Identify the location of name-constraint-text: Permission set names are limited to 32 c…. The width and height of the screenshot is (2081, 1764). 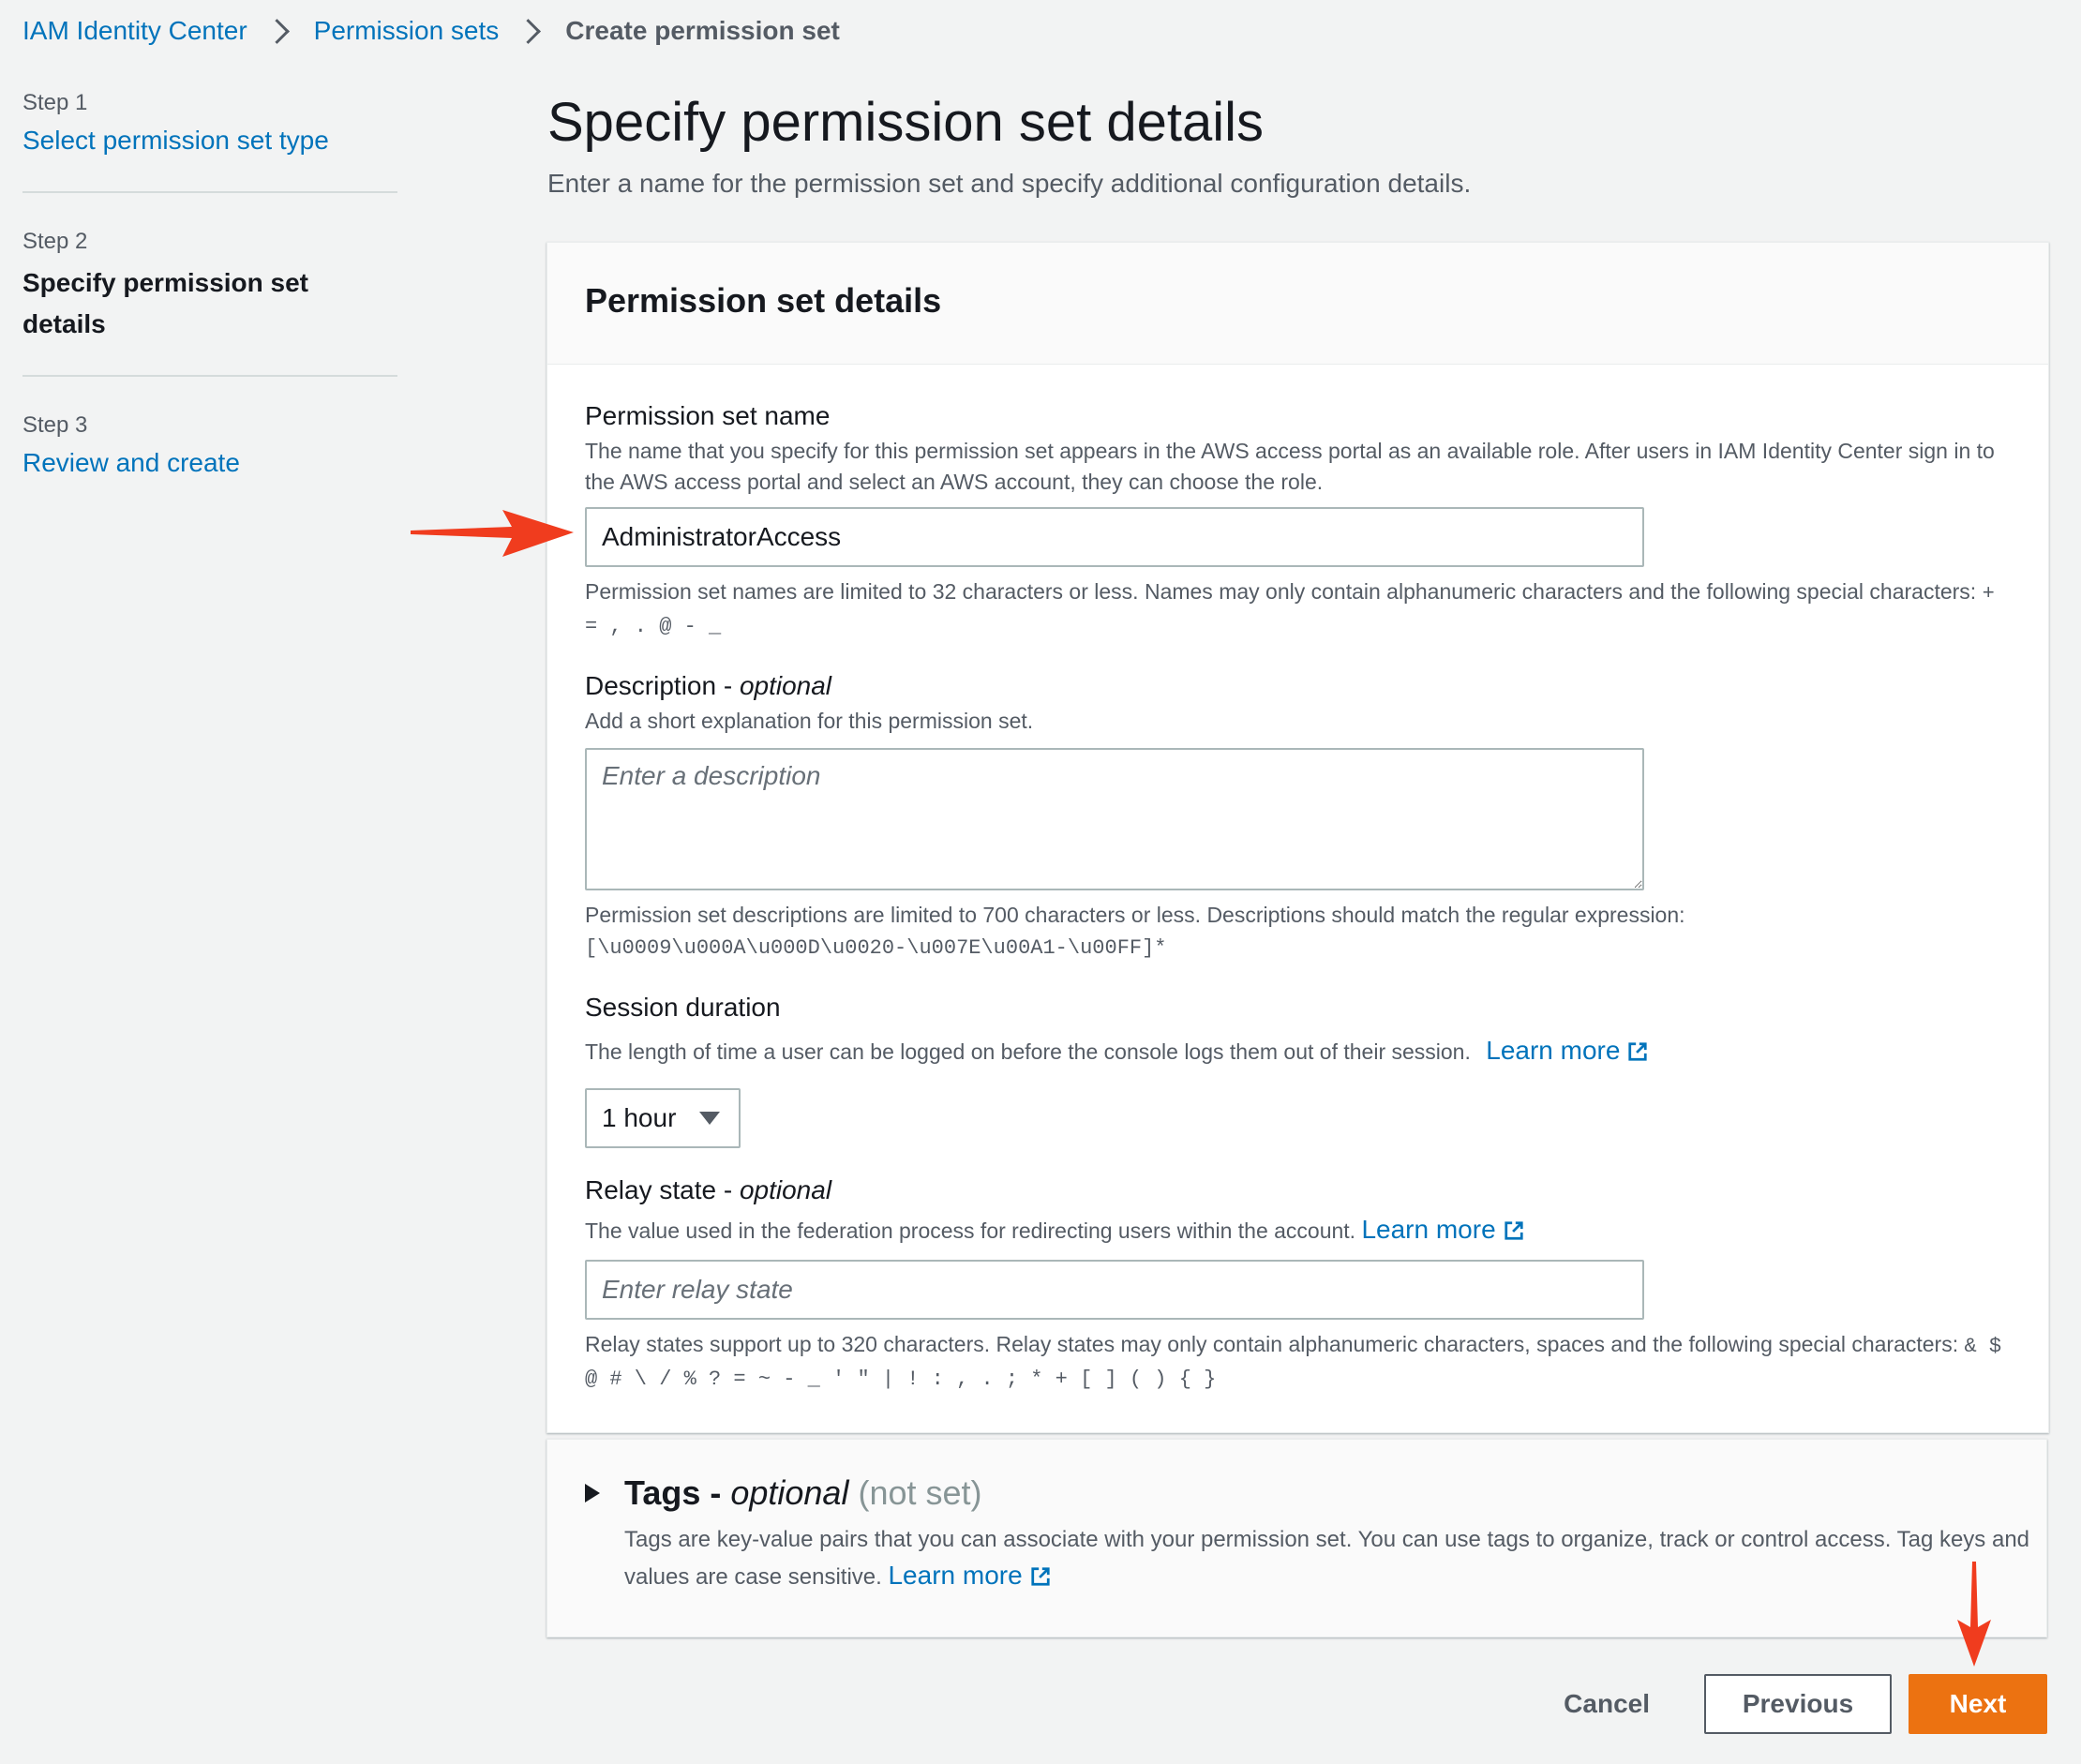
(1281, 591).